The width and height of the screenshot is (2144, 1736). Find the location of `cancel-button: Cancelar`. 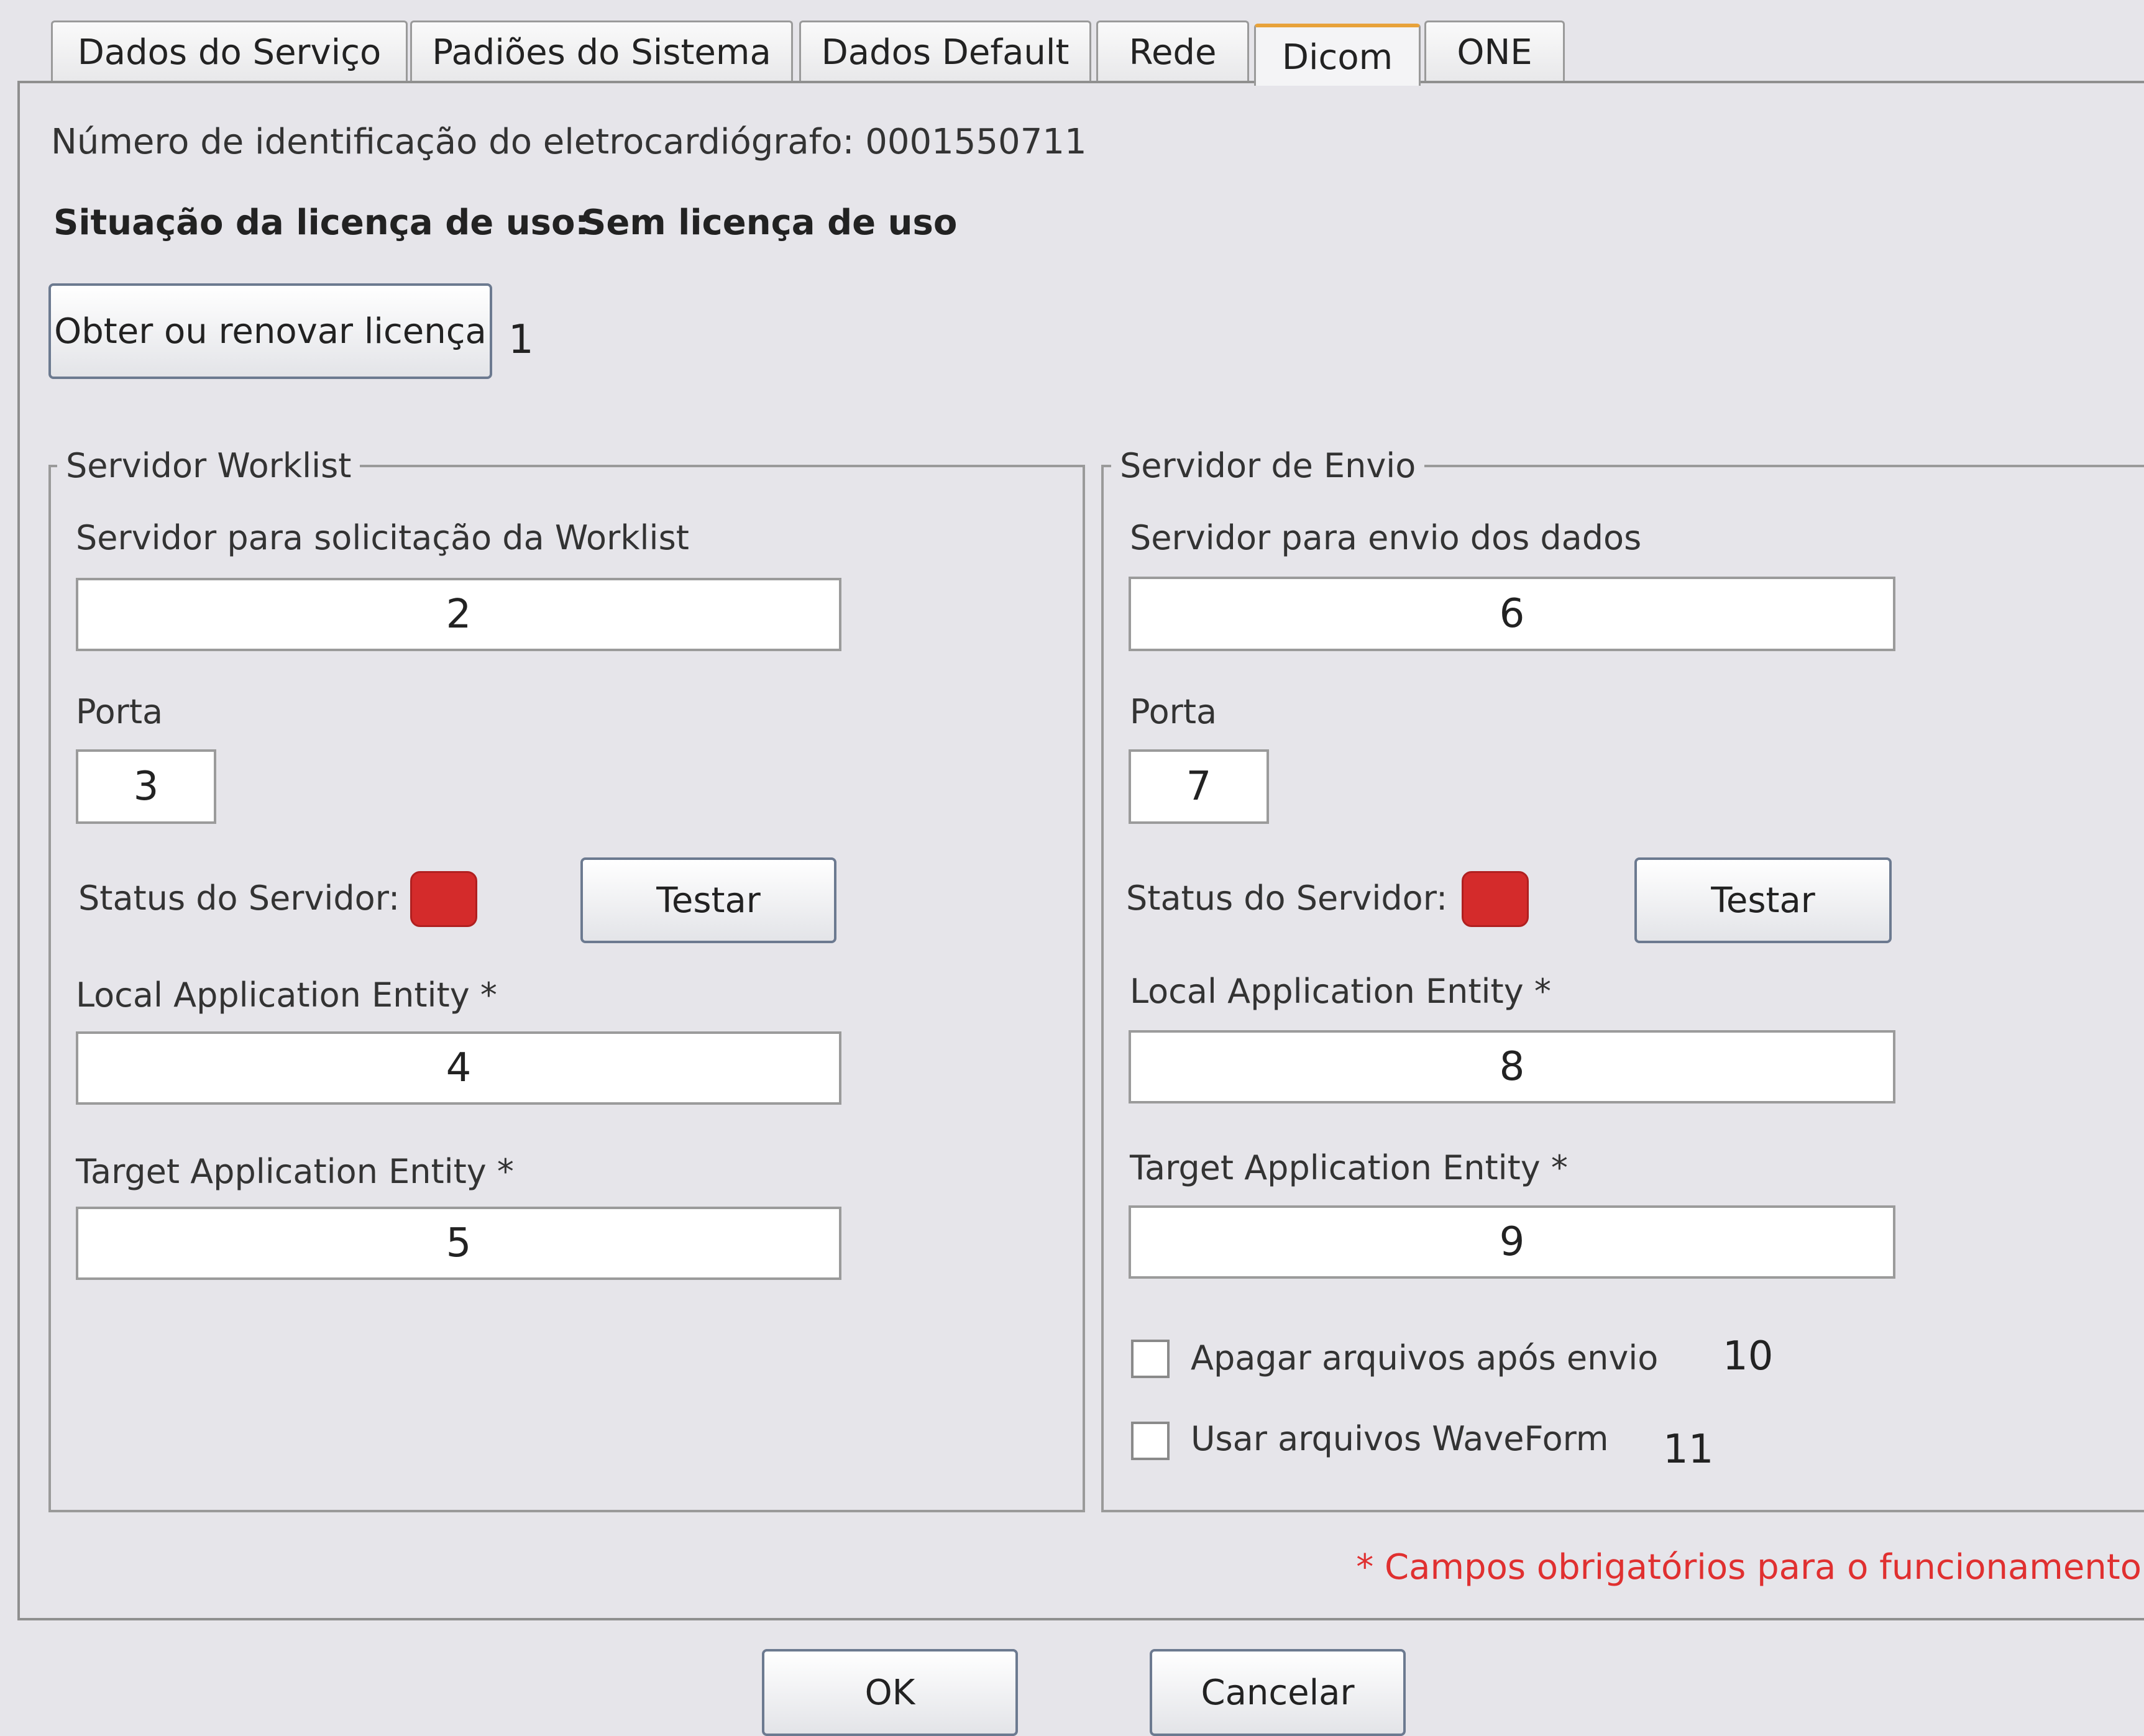

cancel-button: Cancelar is located at coordinates (1278, 1692).